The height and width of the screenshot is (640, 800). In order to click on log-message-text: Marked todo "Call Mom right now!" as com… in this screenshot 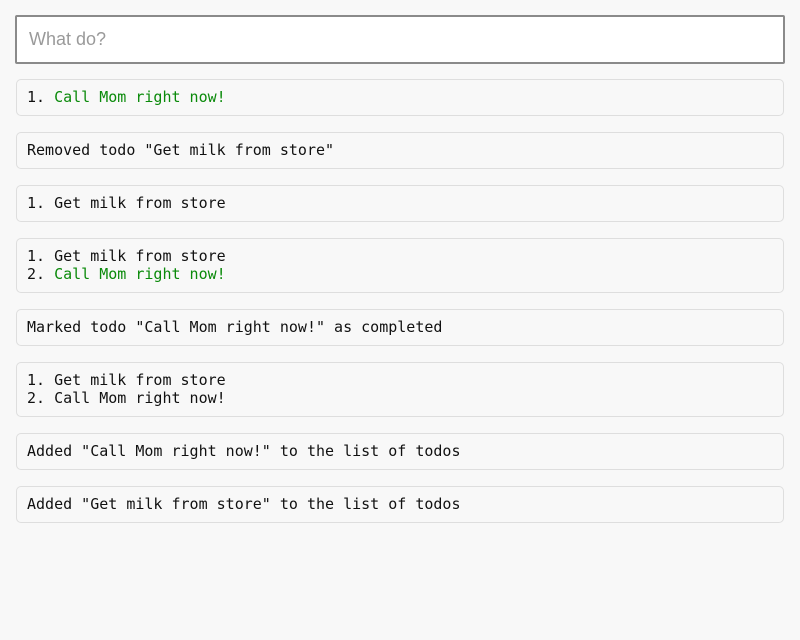, I will do `click(235, 327)`.